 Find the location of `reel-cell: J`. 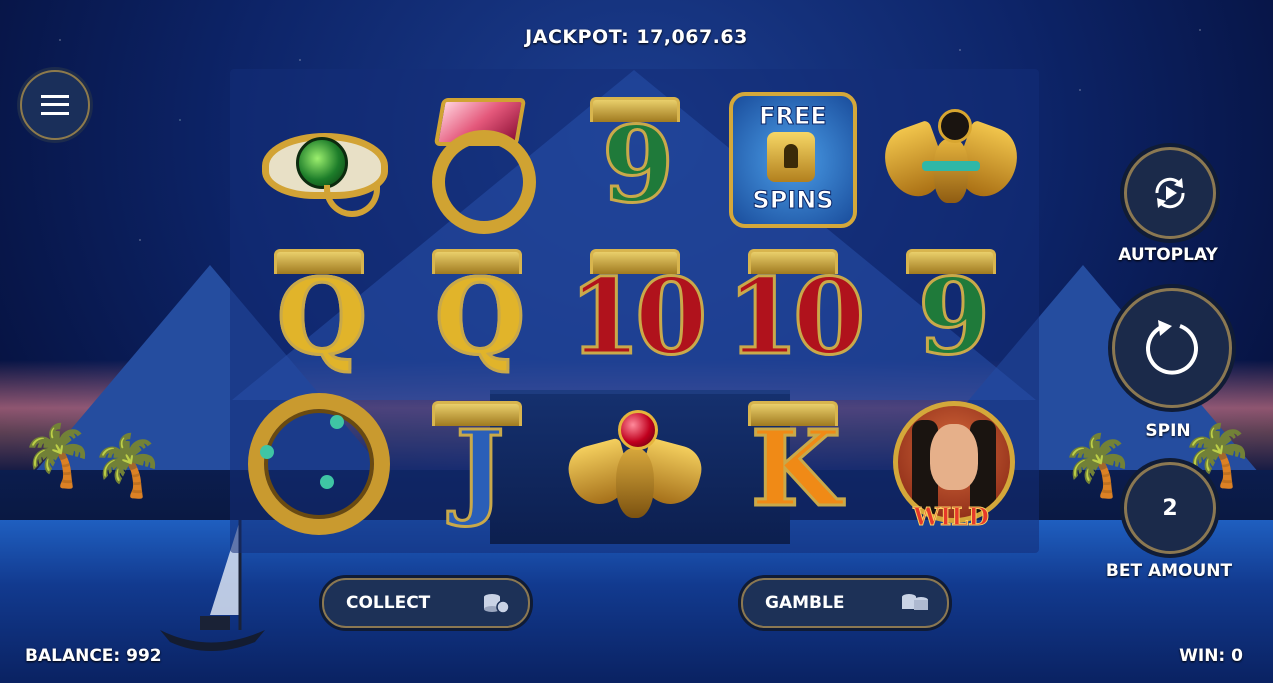

reel-cell: J is located at coordinates (477, 464).